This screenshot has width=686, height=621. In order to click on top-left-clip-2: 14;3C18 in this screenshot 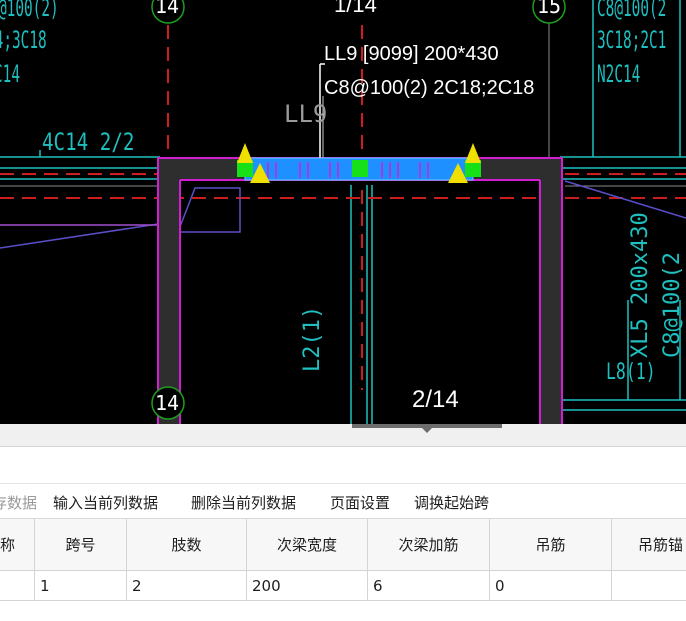, I will do `click(23, 40)`.